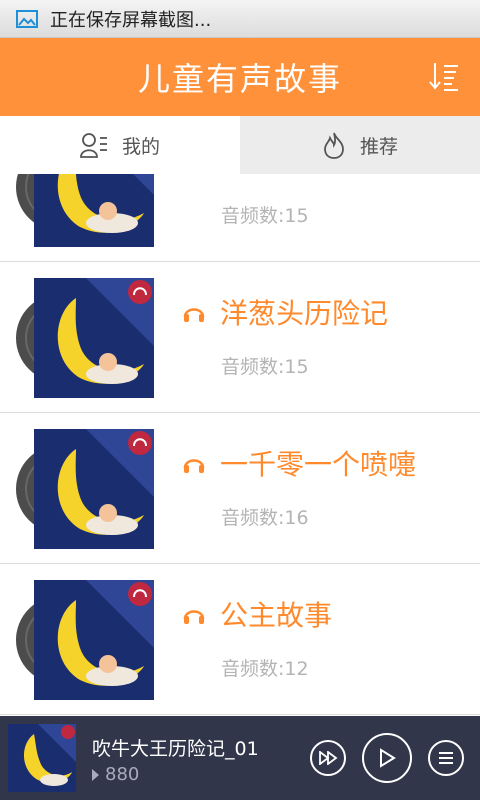  What do you see at coordinates (93, 145) in the screenshot?
I see `user-list-icon` at bounding box center [93, 145].